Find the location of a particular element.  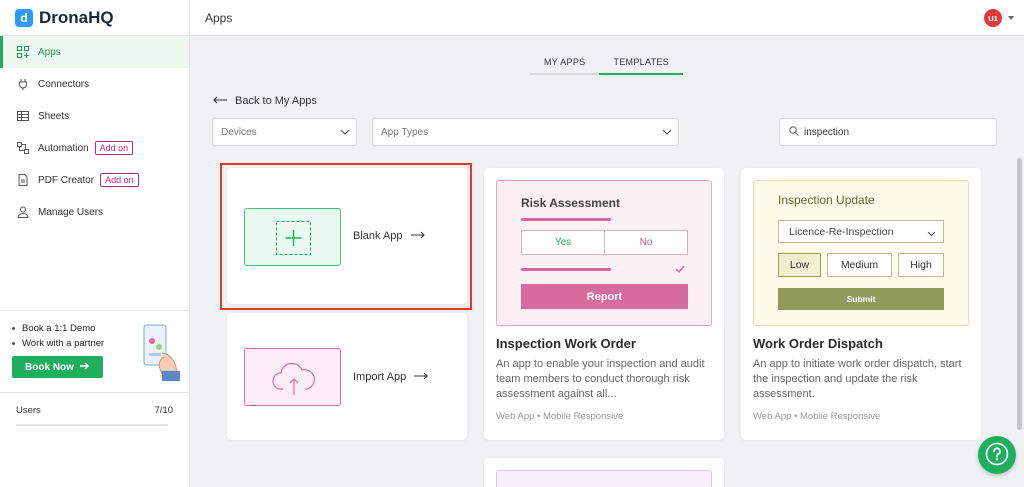

pdf-icon is located at coordinates (23, 180).